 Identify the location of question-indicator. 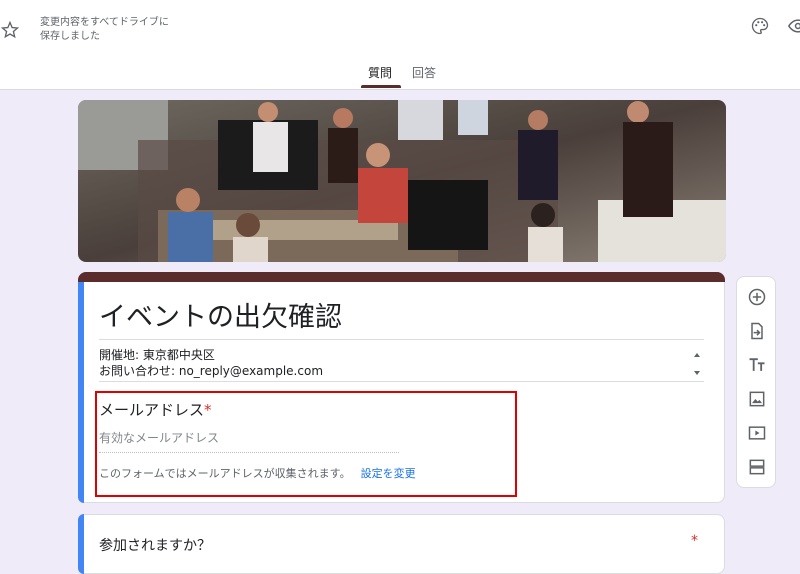
(81, 544).